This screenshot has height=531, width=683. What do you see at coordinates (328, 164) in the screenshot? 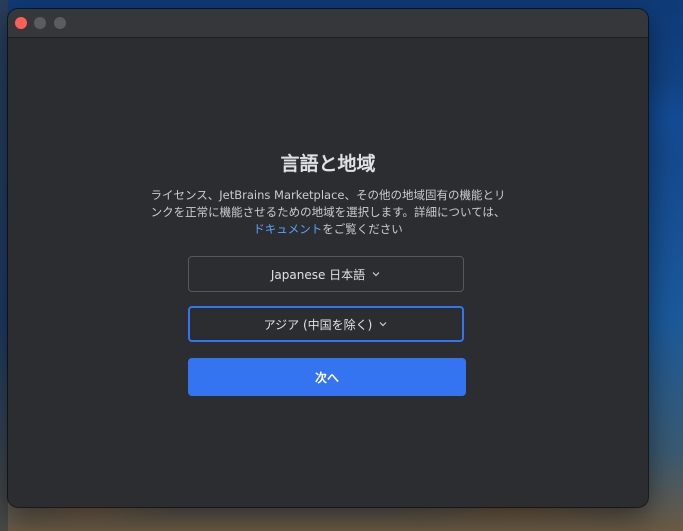
I see `page-title: 言語と地域` at bounding box center [328, 164].